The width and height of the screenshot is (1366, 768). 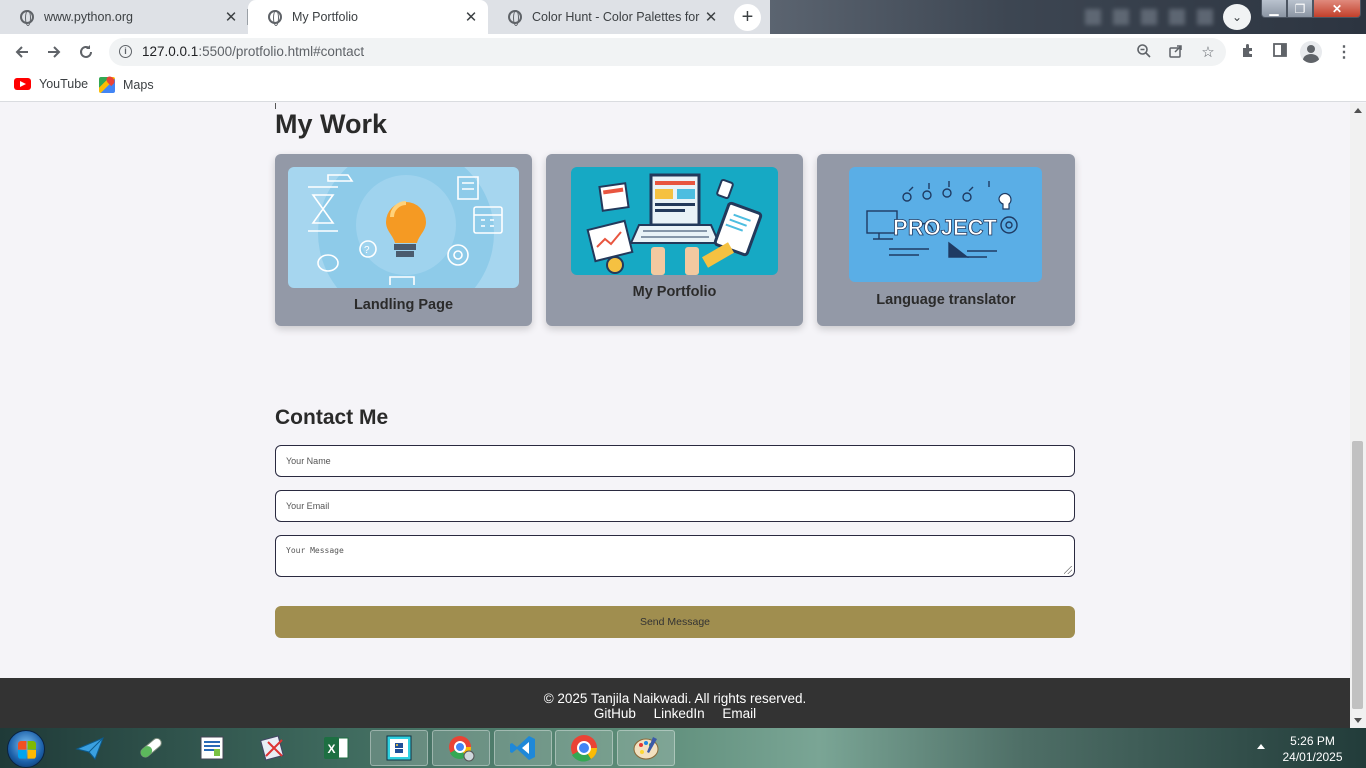 What do you see at coordinates (945, 227) in the screenshot?
I see `svg-text: PROJECT` at bounding box center [945, 227].